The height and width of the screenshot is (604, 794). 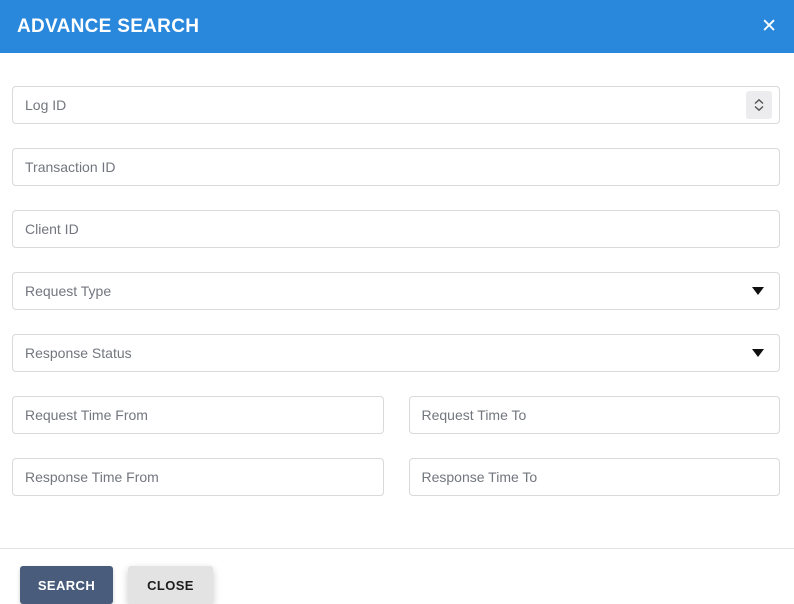 I want to click on response-time-from-input, so click(x=198, y=477).